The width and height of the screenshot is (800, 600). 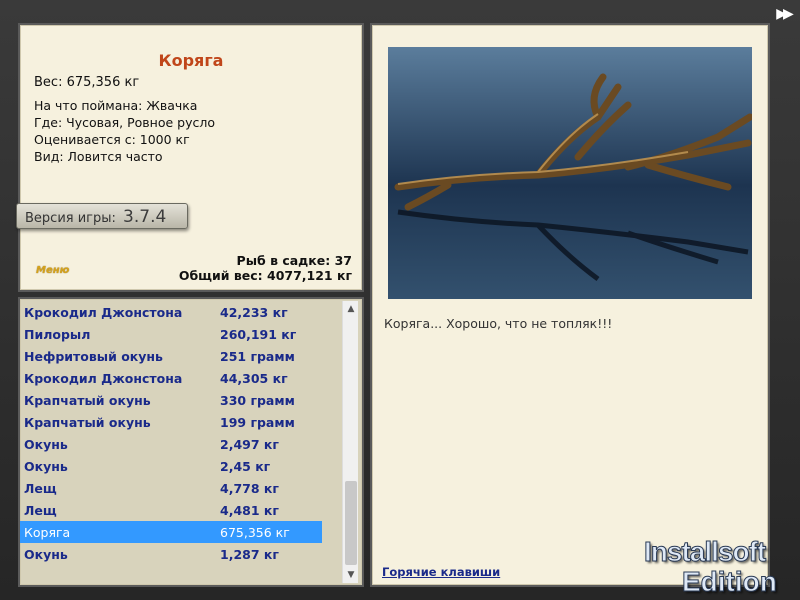 What do you see at coordinates (249, 554) in the screenshot?
I see `fish-weight-cell: 1,287 кг` at bounding box center [249, 554].